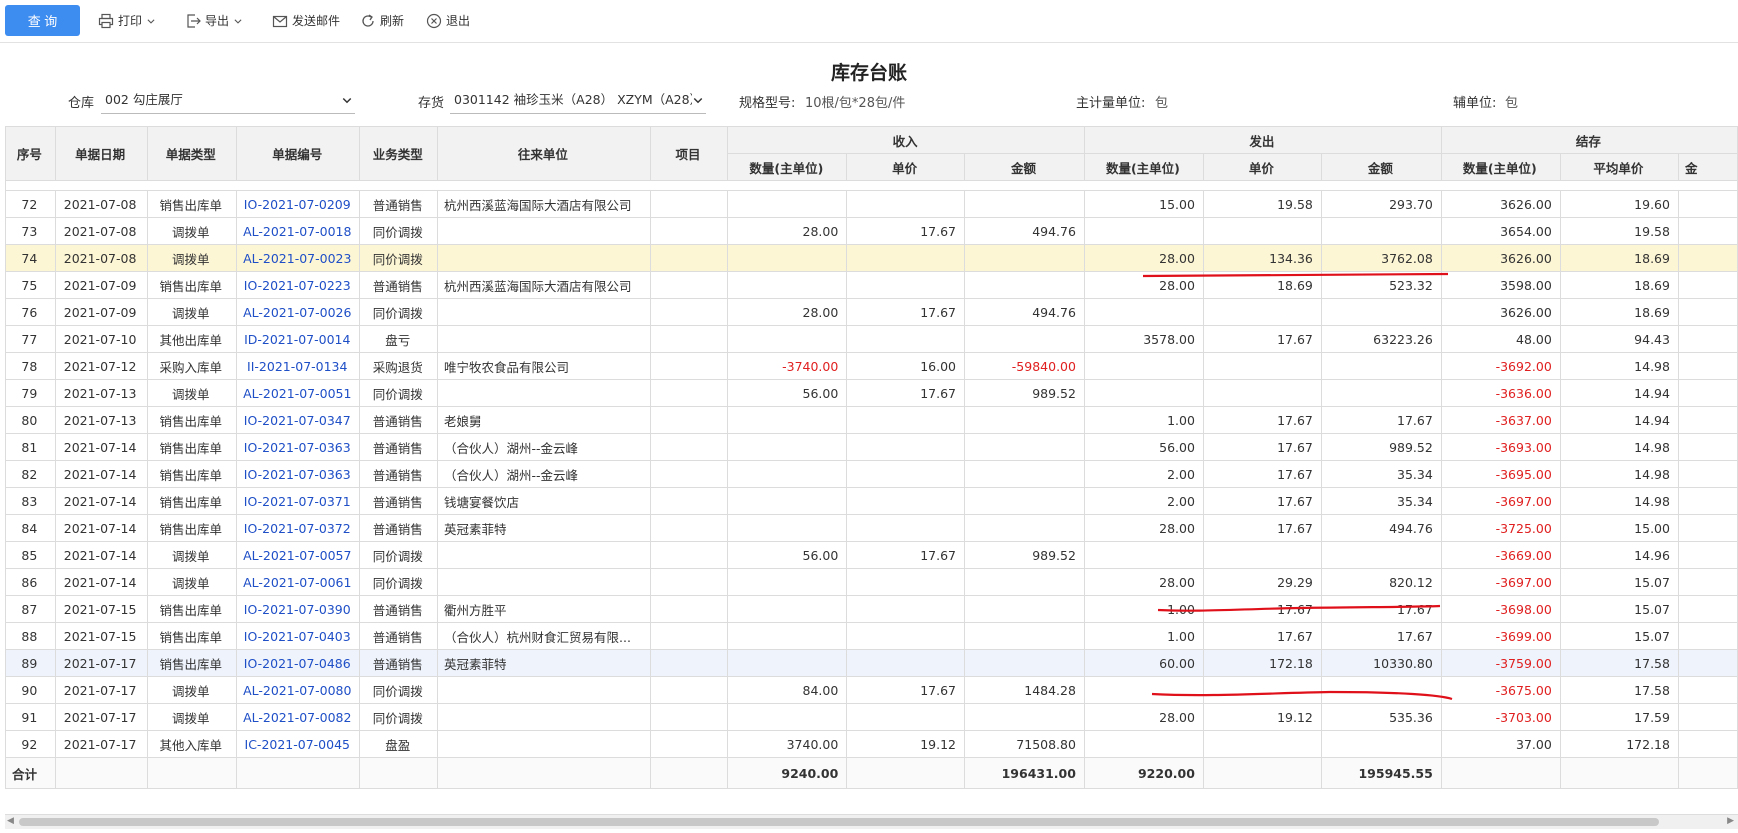 This screenshot has height=833, width=1738. What do you see at coordinates (906, 167) in the screenshot?
I see `header-in-price: 单价` at bounding box center [906, 167].